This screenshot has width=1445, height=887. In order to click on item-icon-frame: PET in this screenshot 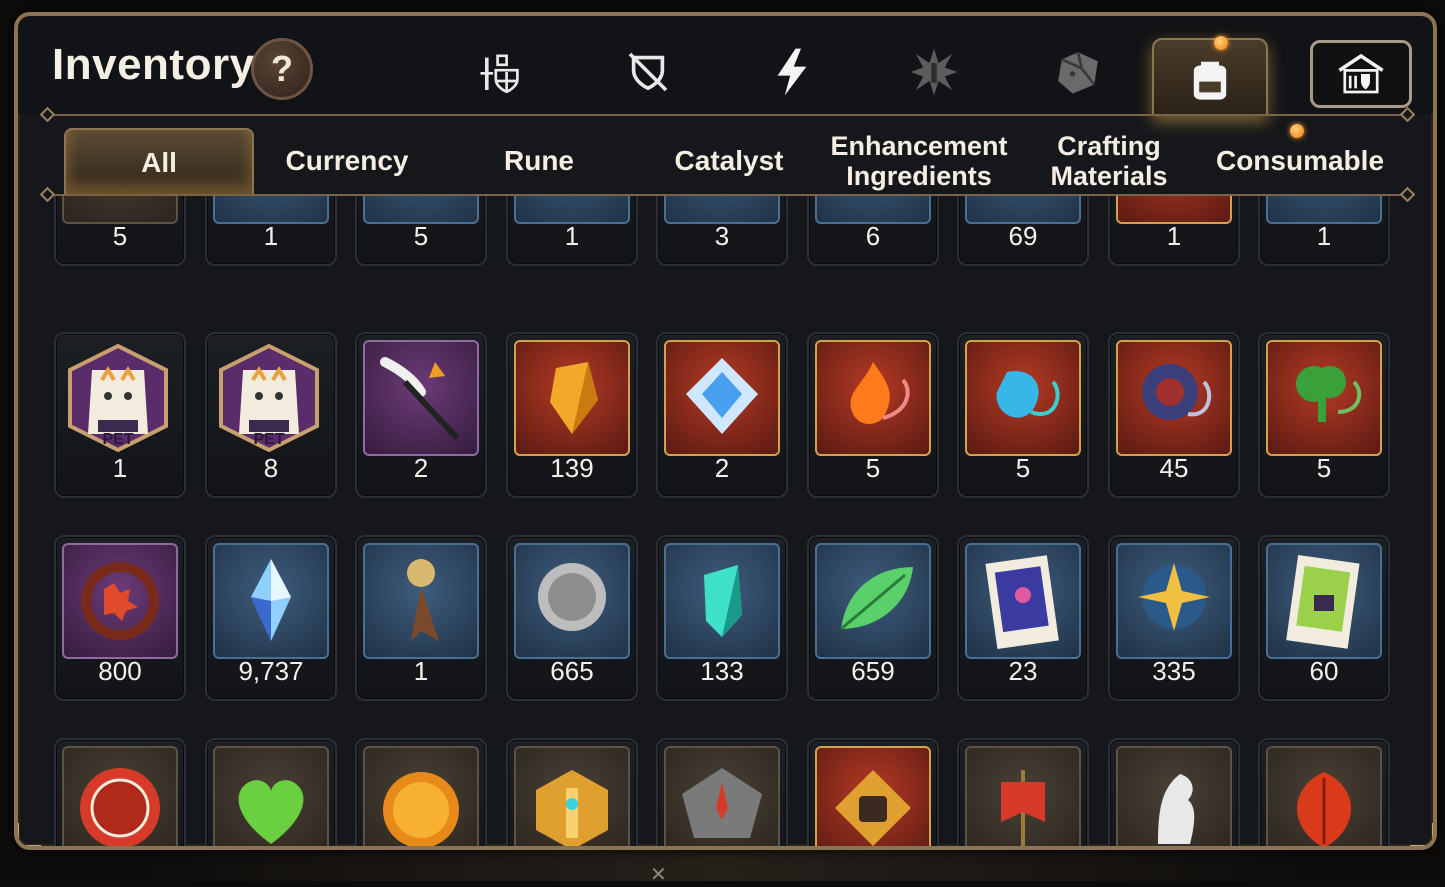, I will do `click(269, 396)`.